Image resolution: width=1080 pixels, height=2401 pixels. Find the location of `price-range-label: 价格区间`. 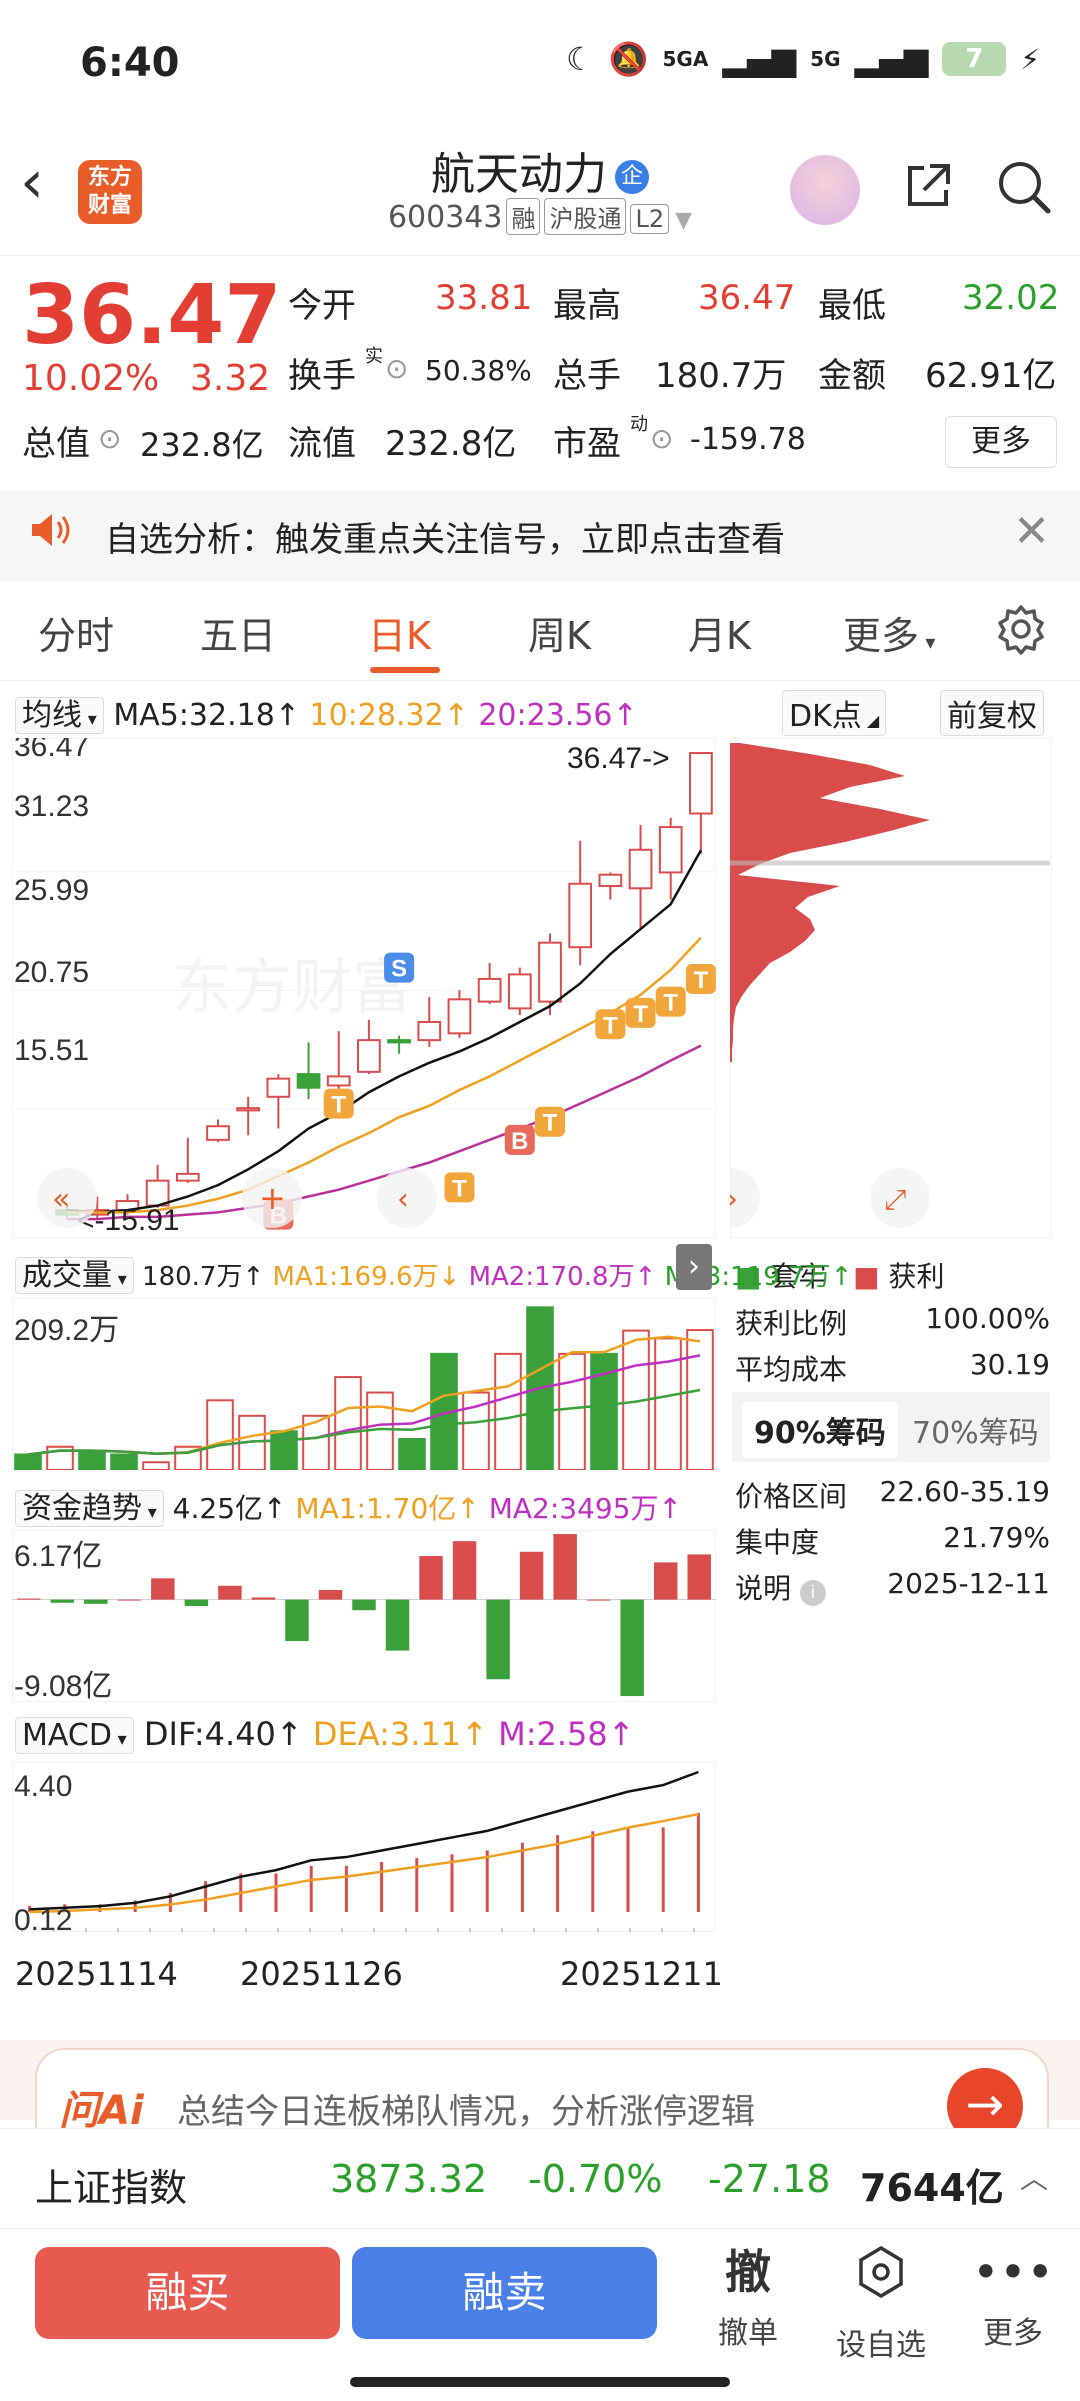

price-range-label: 价格区间 is located at coordinates (791, 1496).